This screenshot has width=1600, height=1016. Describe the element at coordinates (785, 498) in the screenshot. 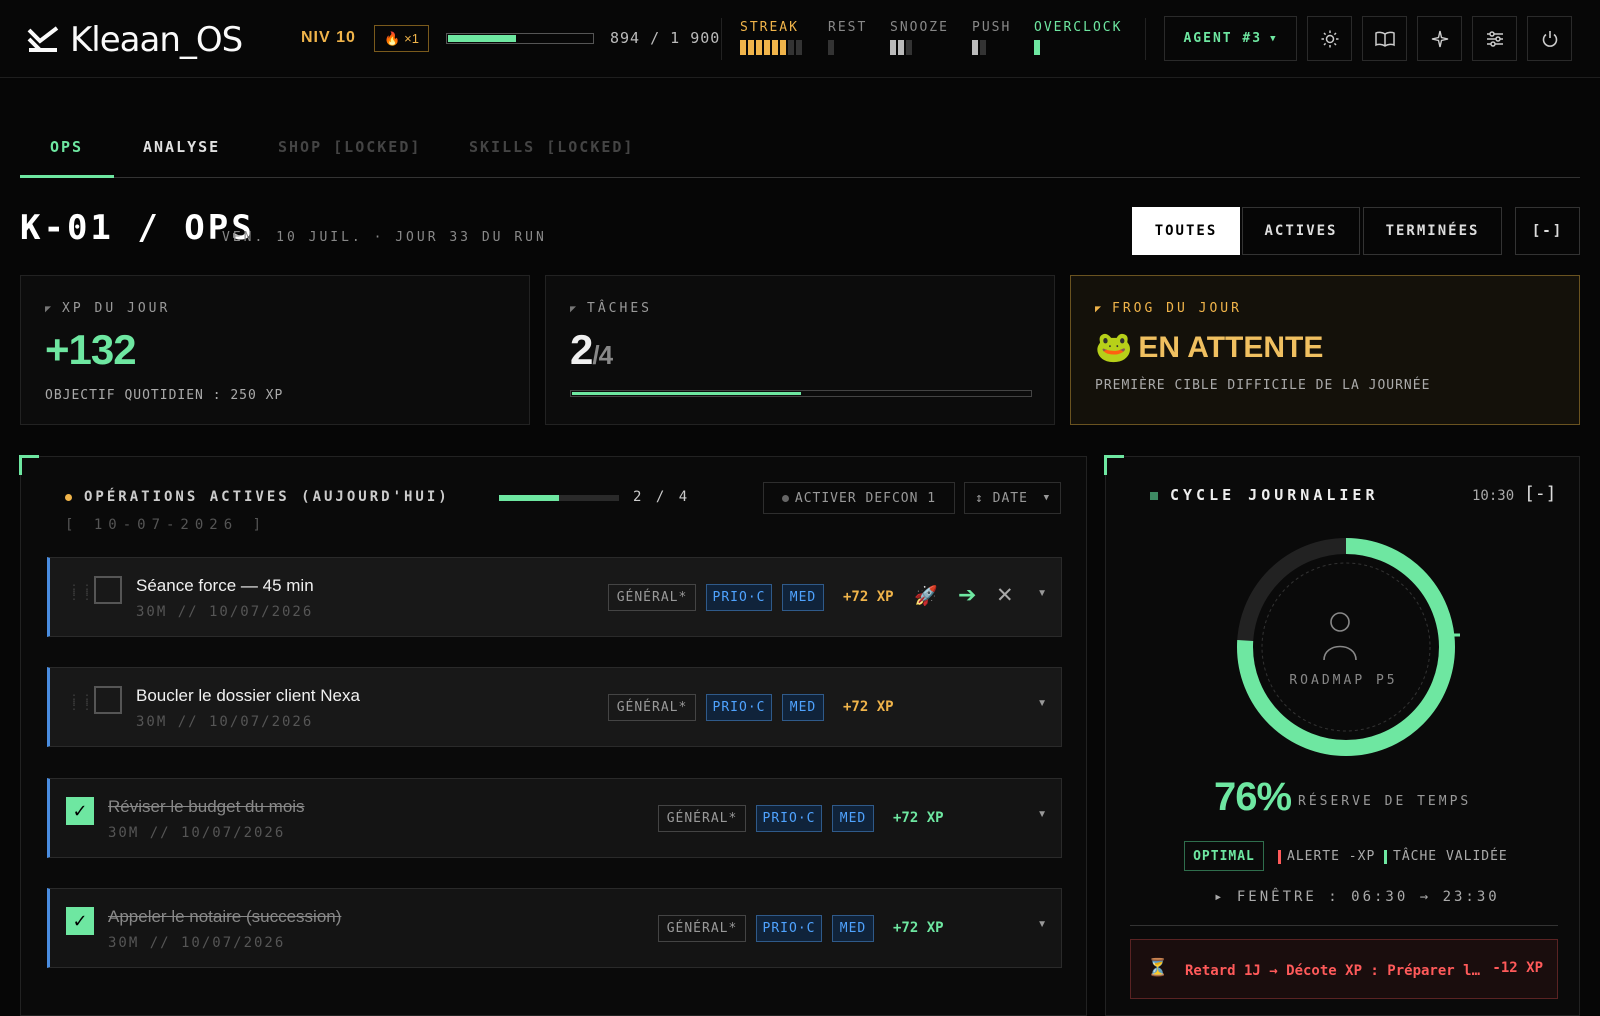

I see `status-dot-icon` at that location.